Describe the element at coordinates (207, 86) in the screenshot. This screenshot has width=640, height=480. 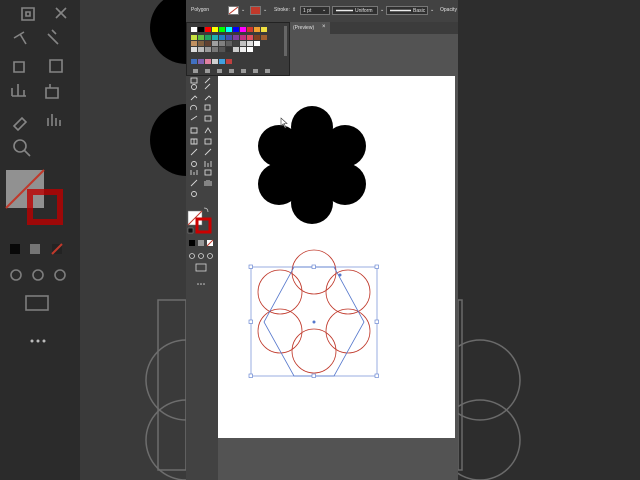
I see `paintbrush-tool-icon` at that location.